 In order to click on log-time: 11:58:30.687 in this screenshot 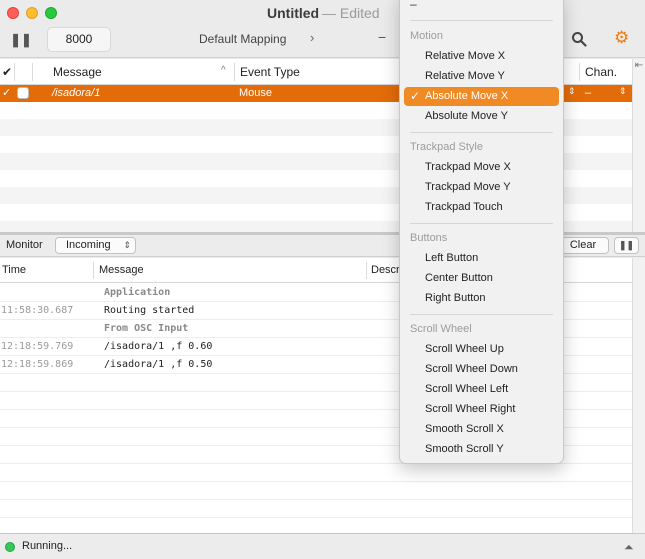, I will do `click(37, 310)`.